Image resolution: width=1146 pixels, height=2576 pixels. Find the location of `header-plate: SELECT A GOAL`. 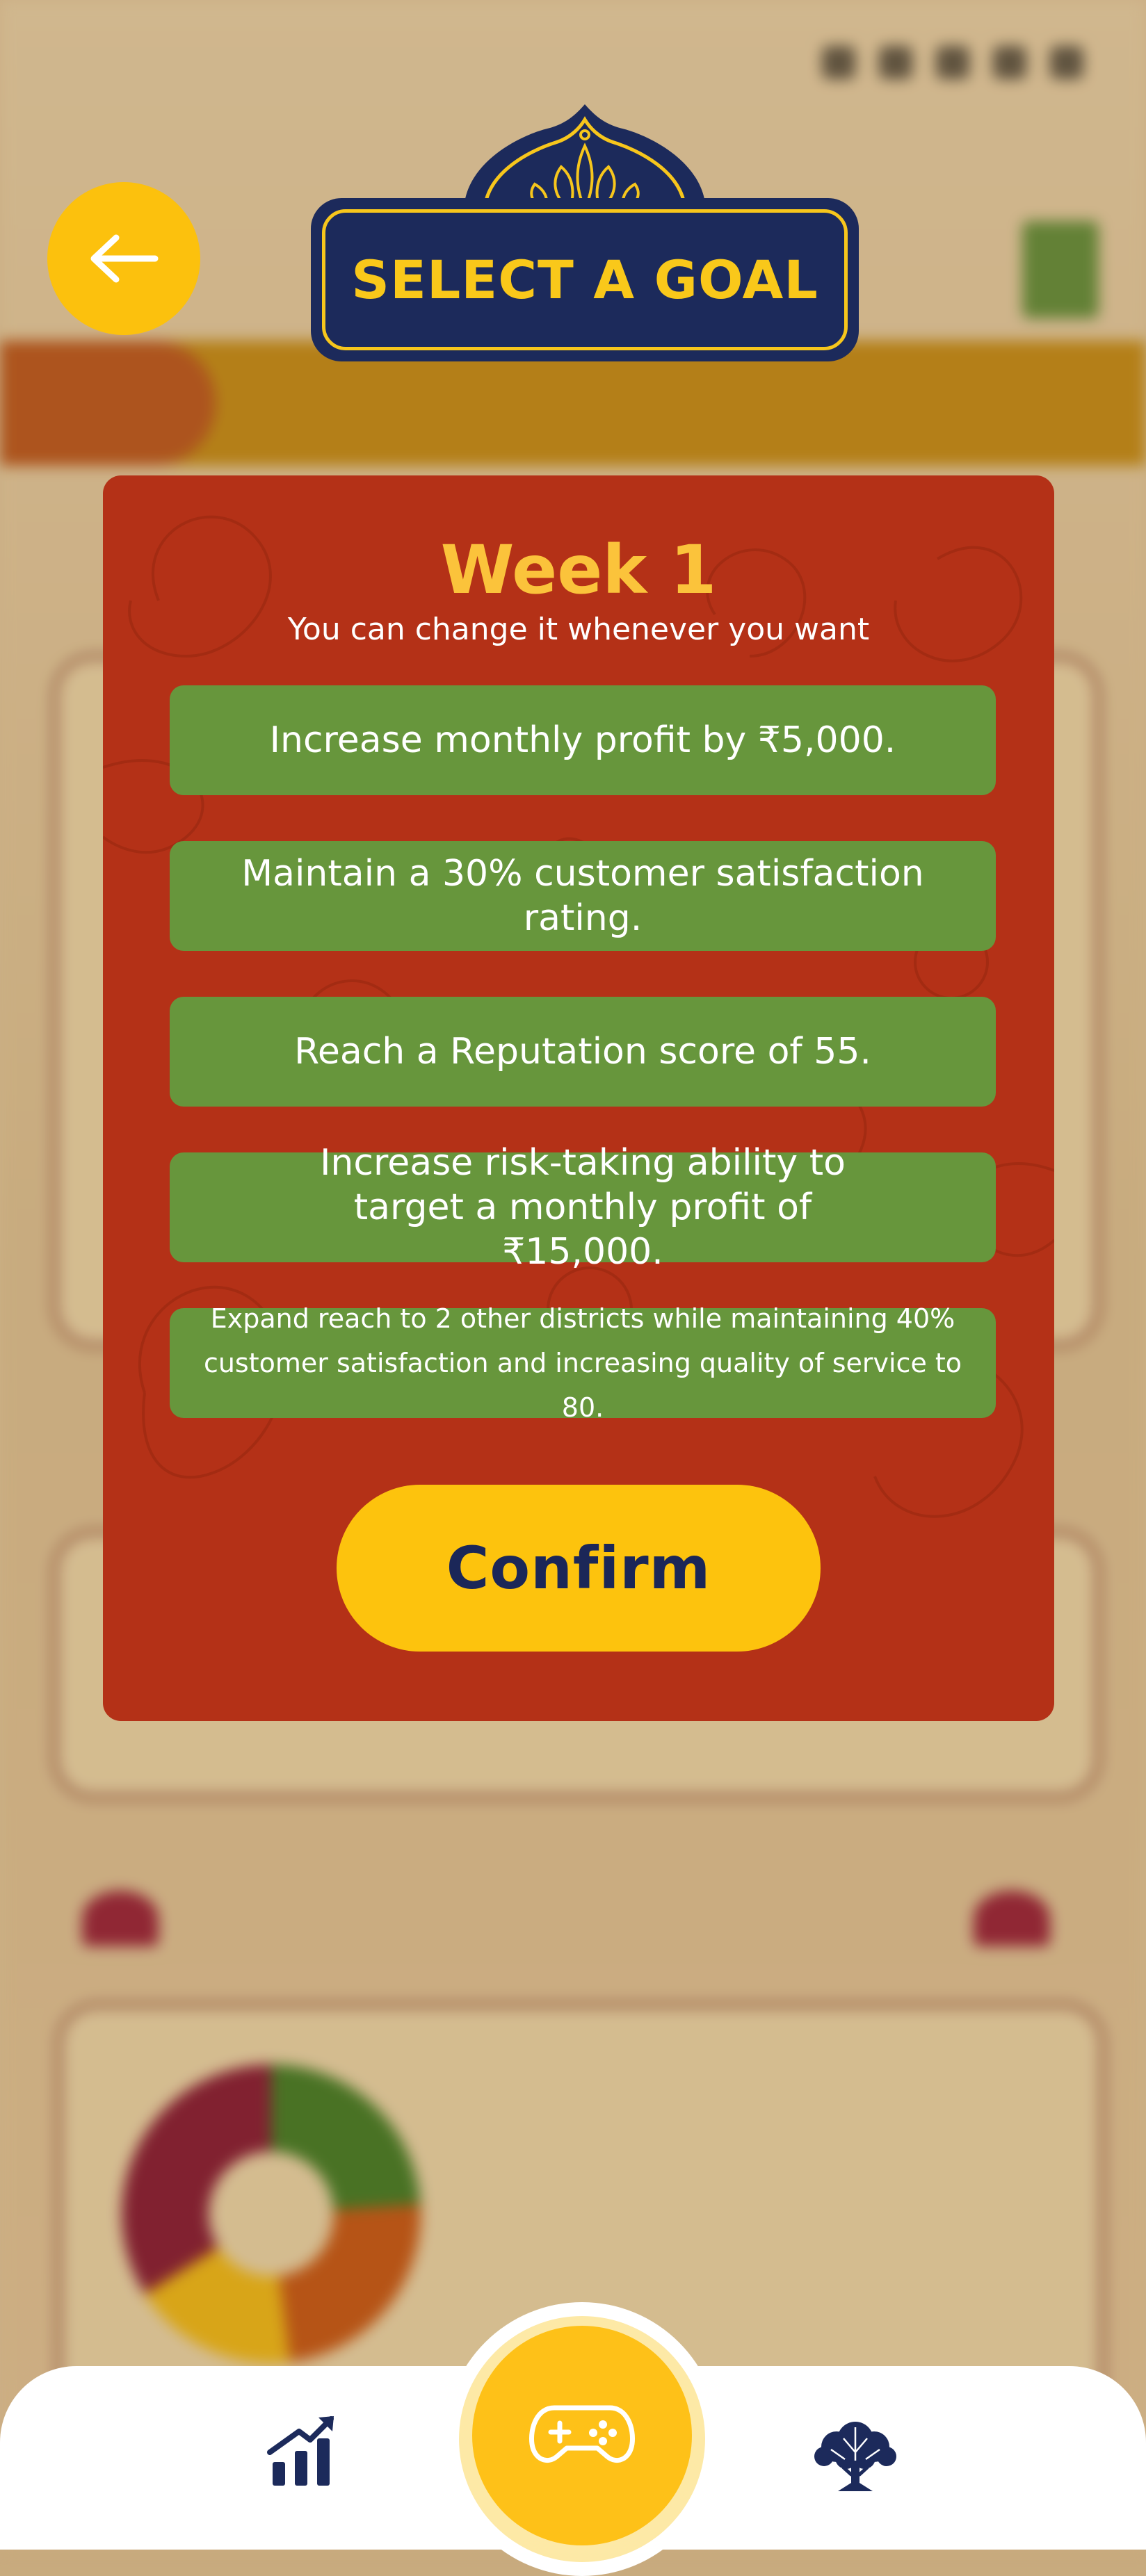

header-plate: SELECT A GOAL is located at coordinates (585, 279).